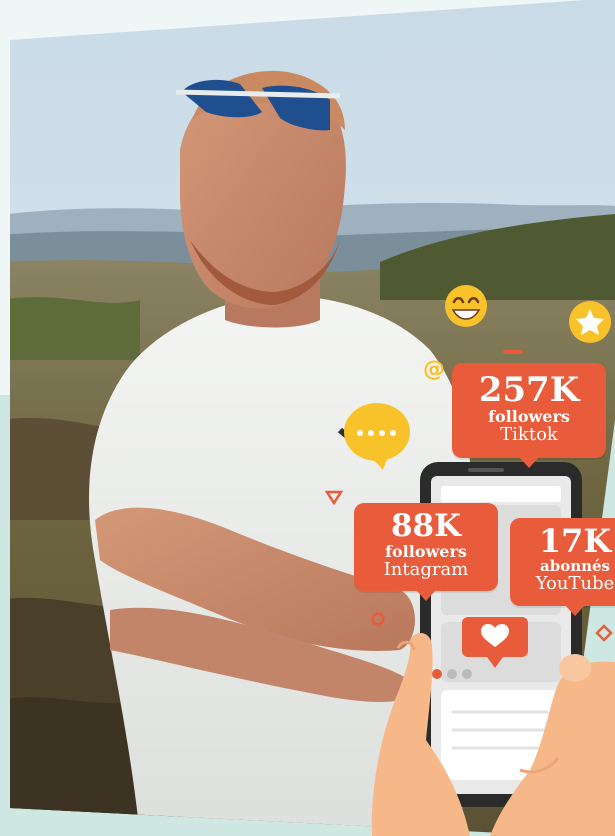 This screenshot has width=615, height=836. I want to click on youtube-network-label: YouTube, so click(575, 583).